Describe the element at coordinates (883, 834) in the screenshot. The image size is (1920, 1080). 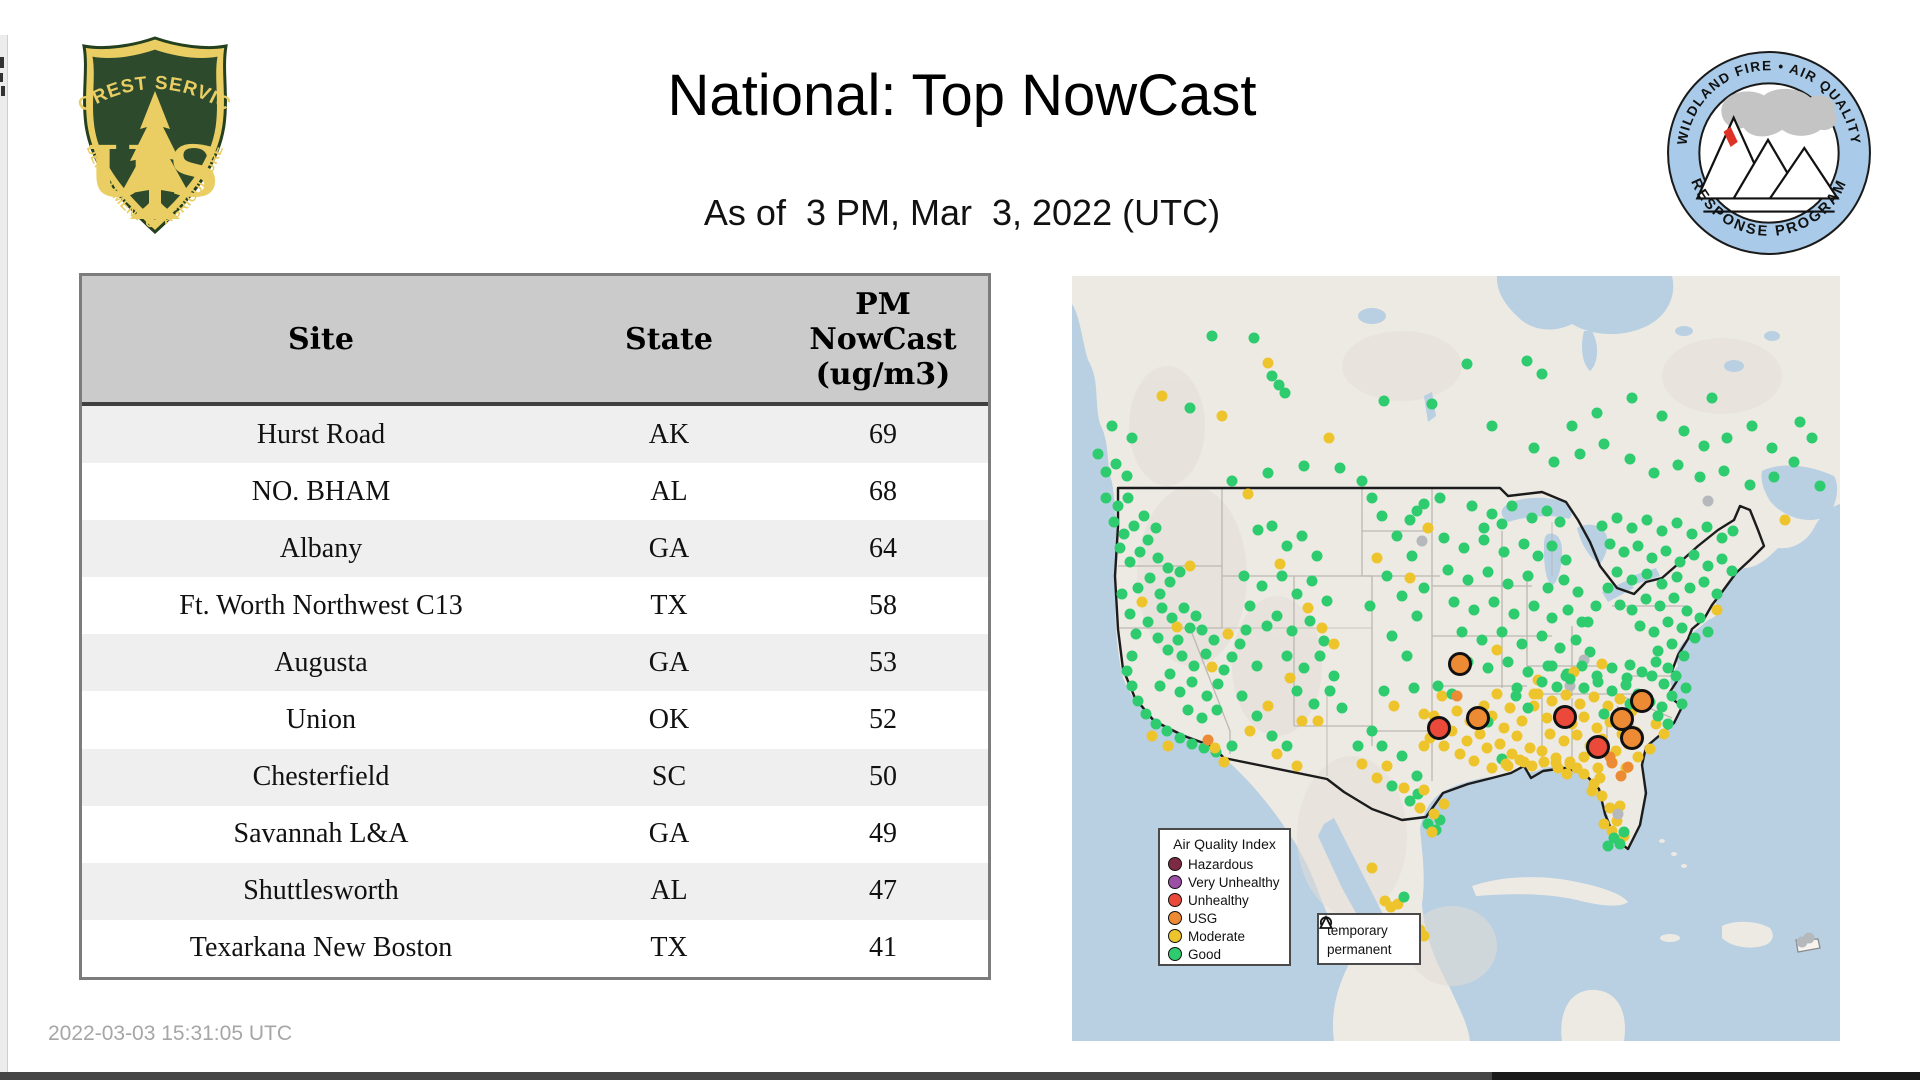
I see `value-cell: 49` at that location.